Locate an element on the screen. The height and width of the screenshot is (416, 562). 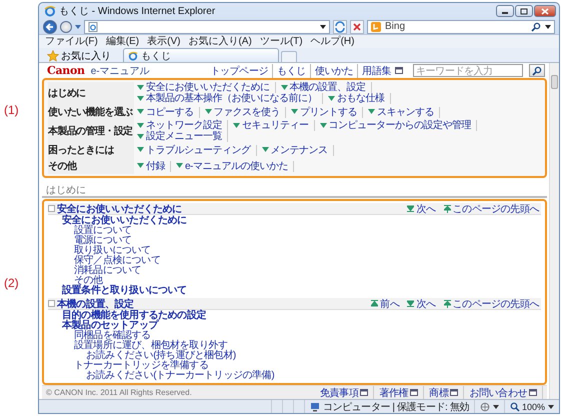
header-link: 用語集 is located at coordinates (382, 71).